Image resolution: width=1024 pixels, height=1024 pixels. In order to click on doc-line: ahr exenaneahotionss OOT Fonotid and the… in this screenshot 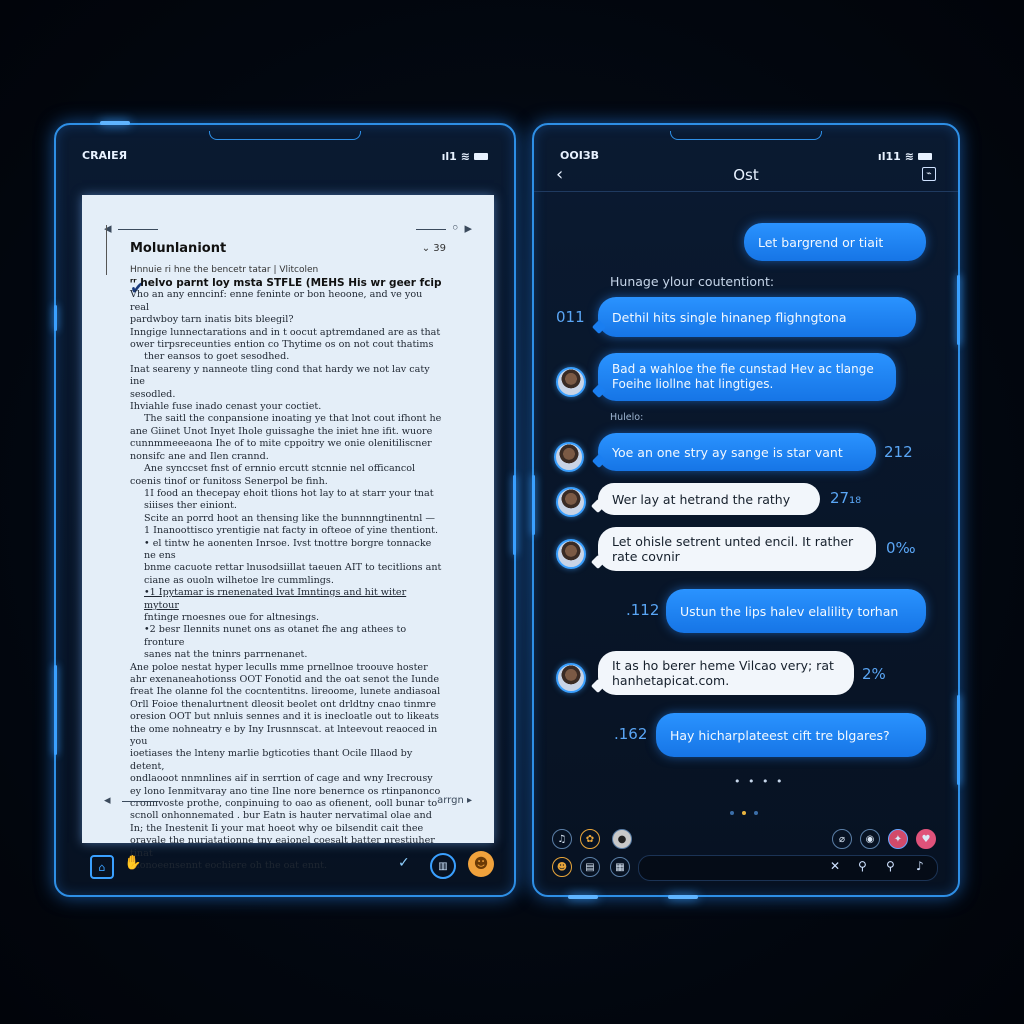, I will do `click(285, 679)`.